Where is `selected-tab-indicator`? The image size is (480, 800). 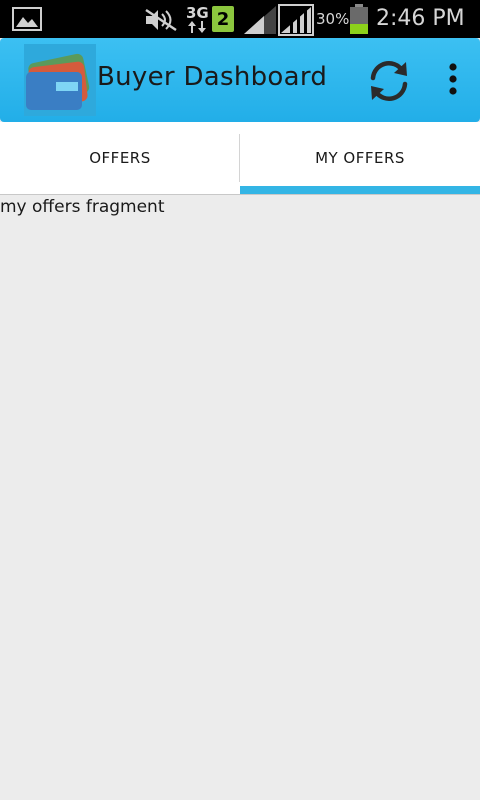
selected-tab-indicator is located at coordinates (360, 190).